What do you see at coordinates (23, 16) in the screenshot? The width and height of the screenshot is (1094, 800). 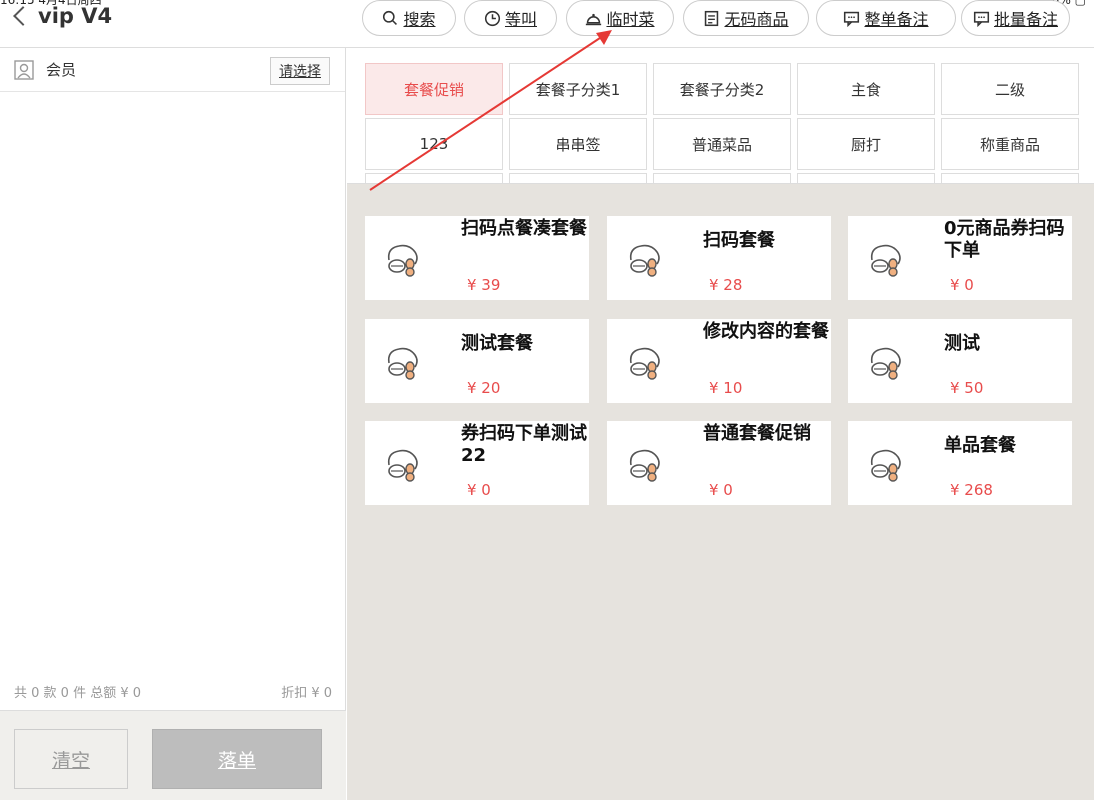 I see `chevron-left-icon` at bounding box center [23, 16].